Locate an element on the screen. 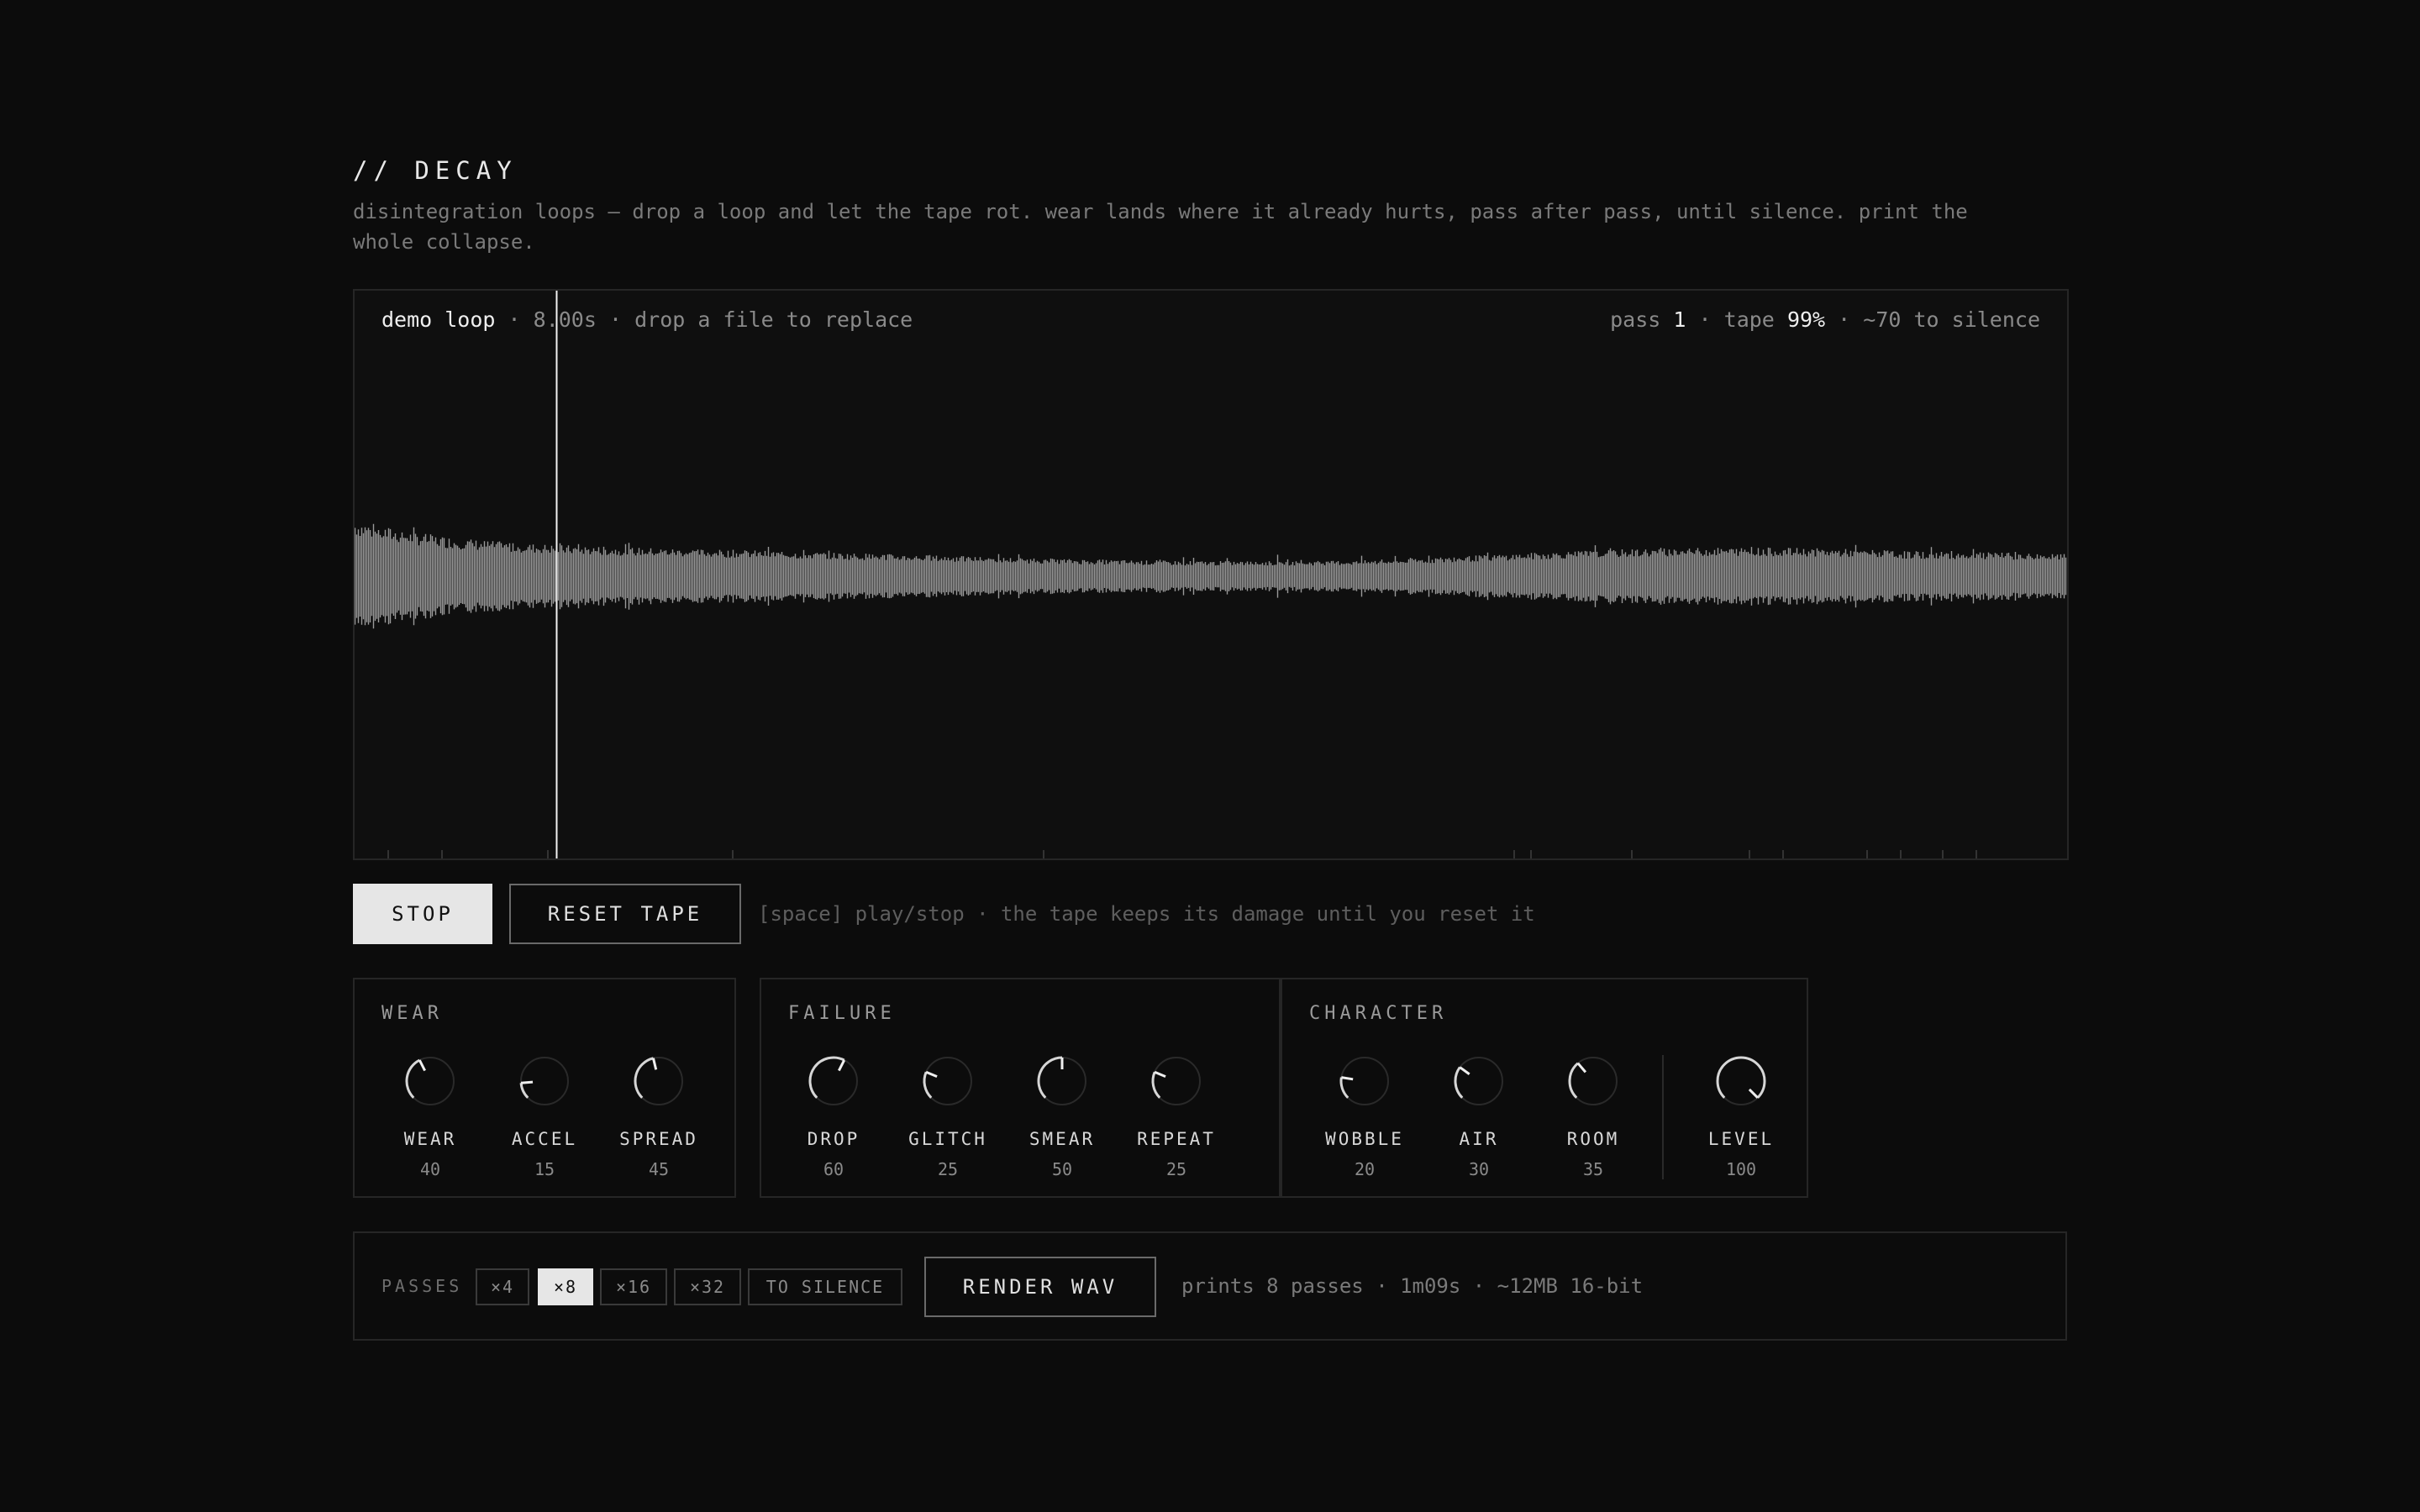 Image resolution: width=2420 pixels, height=1512 pixels. knob-value: 40 is located at coordinates (430, 1169).